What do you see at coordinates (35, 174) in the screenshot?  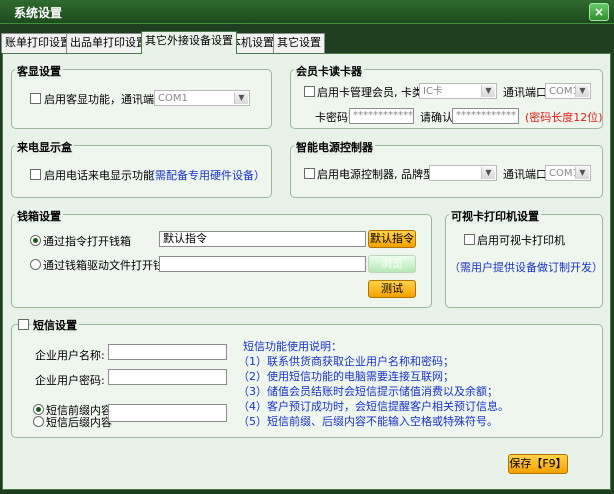 I see `caller-id-checkbox` at bounding box center [35, 174].